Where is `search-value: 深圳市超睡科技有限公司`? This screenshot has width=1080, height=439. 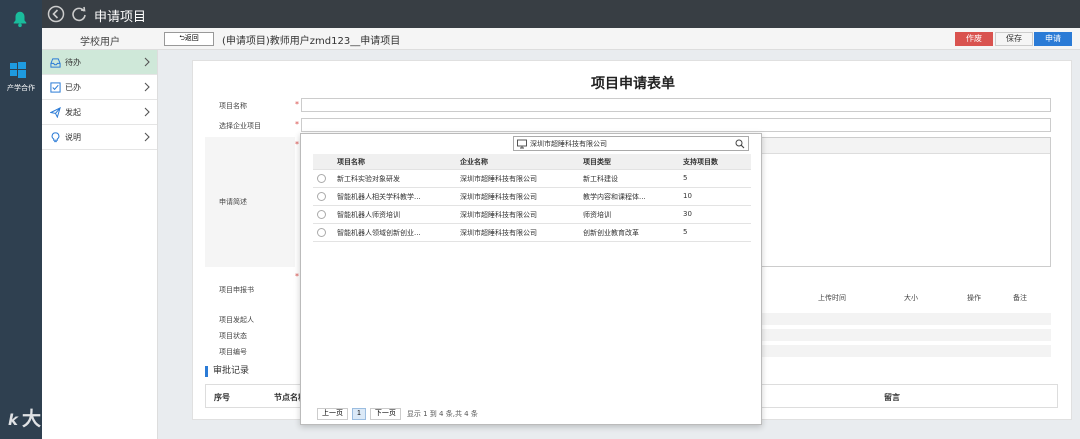
search-value: 深圳市超睡科技有限公司 is located at coordinates (568, 144).